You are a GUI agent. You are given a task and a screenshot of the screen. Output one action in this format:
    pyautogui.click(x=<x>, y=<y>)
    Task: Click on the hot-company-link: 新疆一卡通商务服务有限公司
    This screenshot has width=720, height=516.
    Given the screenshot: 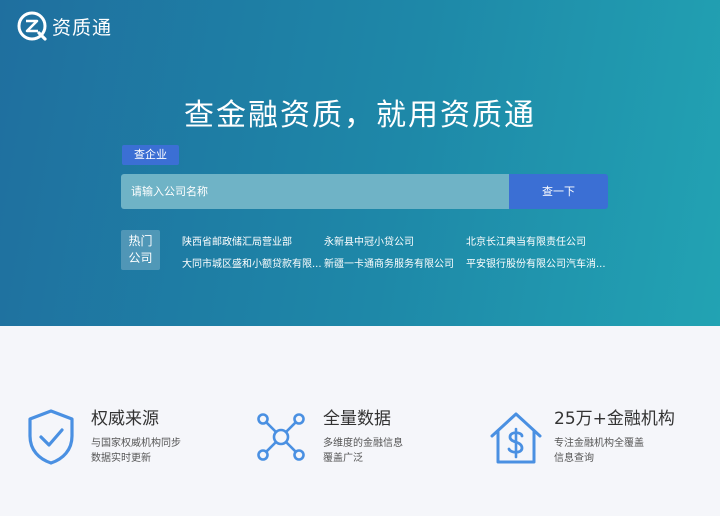 What is the action you would take?
    pyautogui.click(x=389, y=262)
    